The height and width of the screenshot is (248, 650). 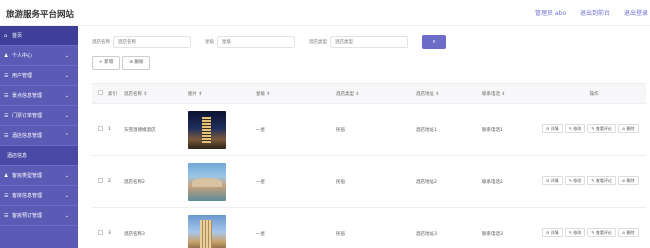 What do you see at coordinates (101, 42) in the screenshot?
I see `hotel-name-label: 酒店名称` at bounding box center [101, 42].